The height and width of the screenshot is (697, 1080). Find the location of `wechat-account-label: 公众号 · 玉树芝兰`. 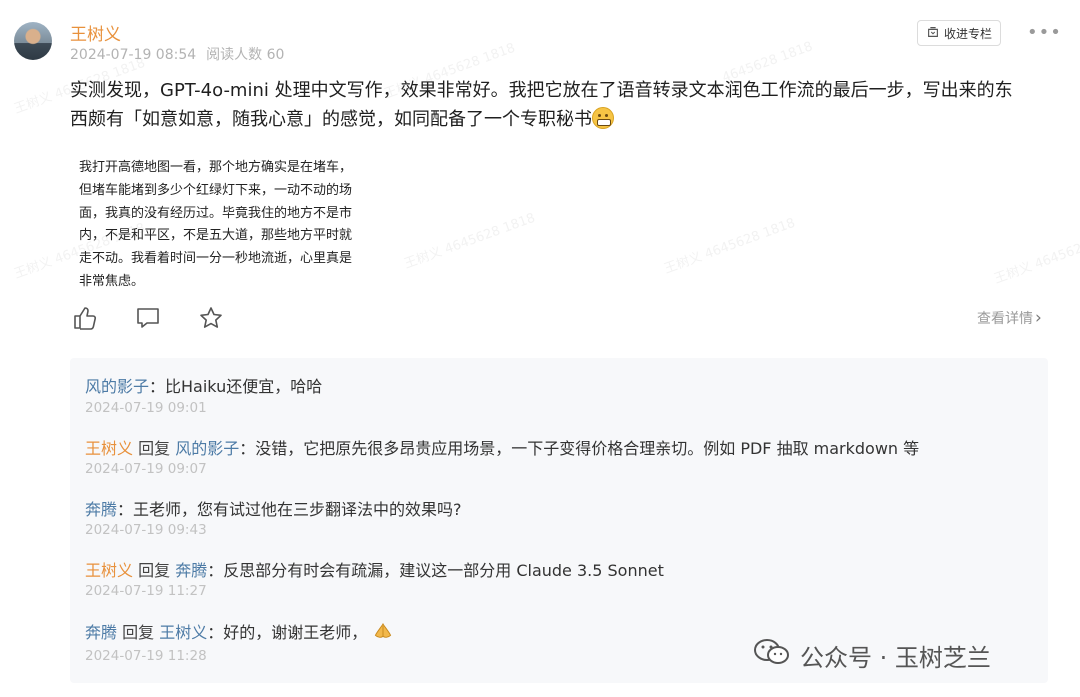

wechat-account-label: 公众号 · 玉树芝兰 is located at coordinates (895, 657).